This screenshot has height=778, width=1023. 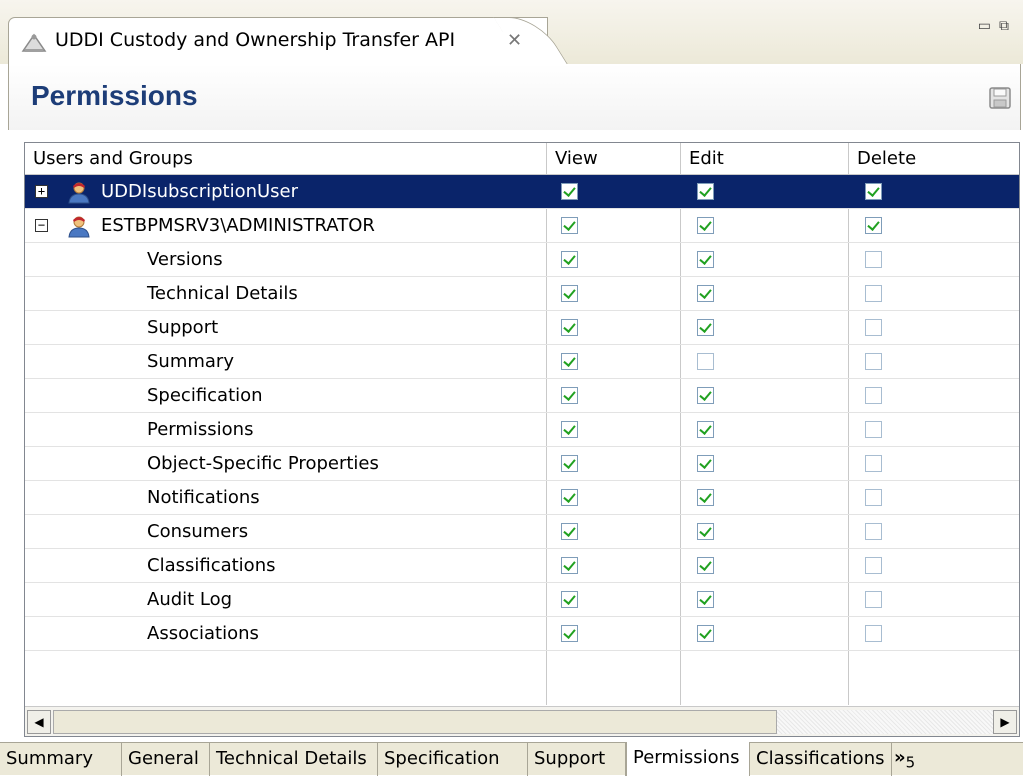 I want to click on more-tabs-button: »5, so click(x=904, y=759).